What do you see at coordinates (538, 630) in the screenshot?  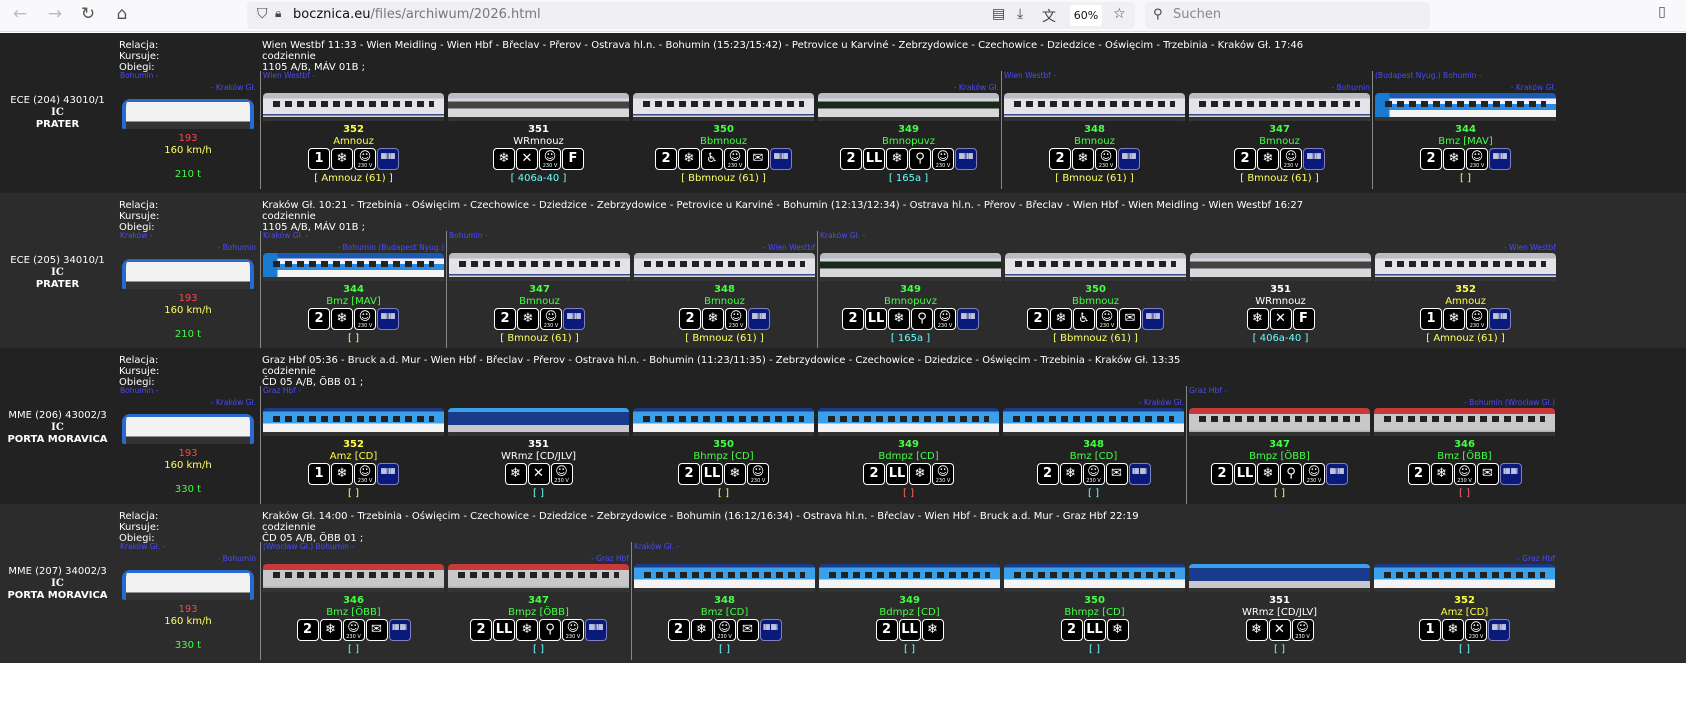 I see `car-amenities: 2 LL ❄ ⚲ ☺ 230 V ▦▦` at bounding box center [538, 630].